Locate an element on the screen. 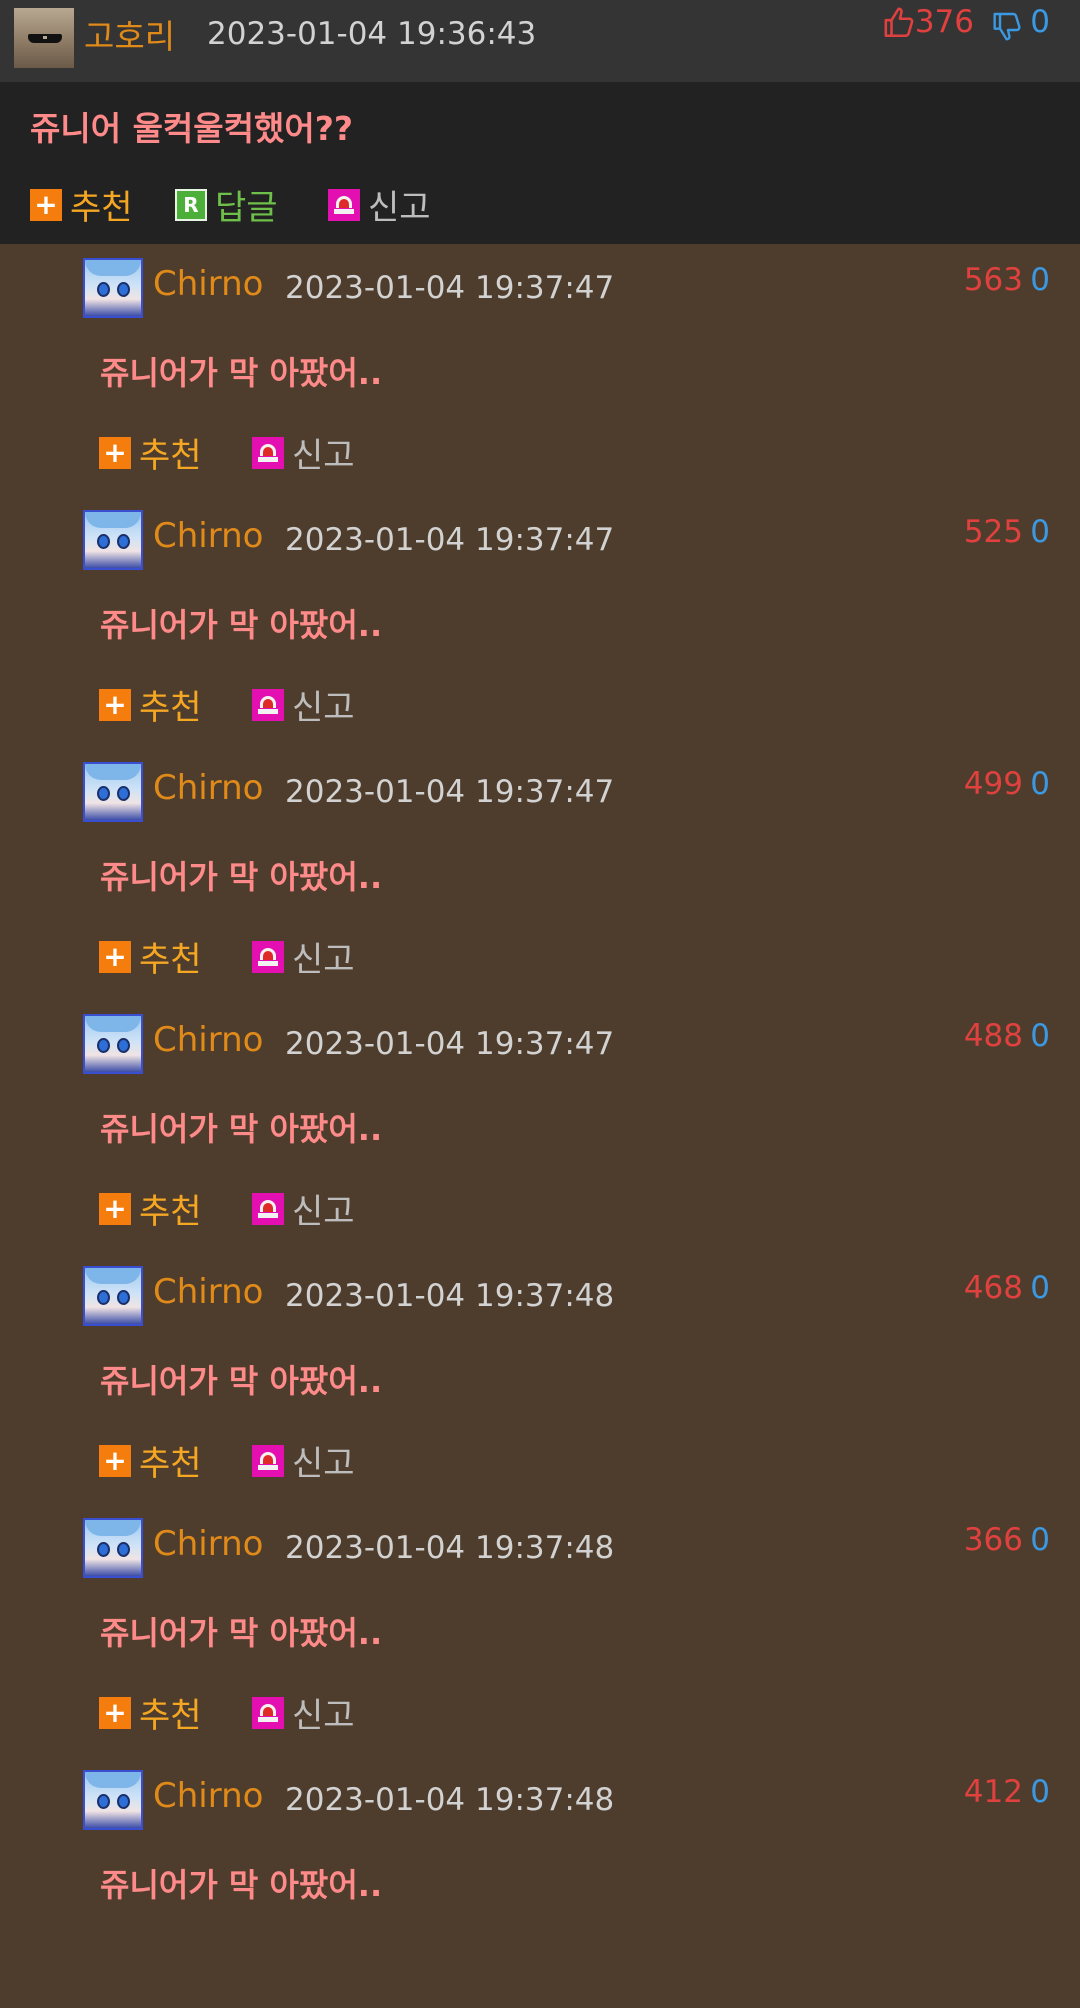 The height and width of the screenshot is (2008, 1080). recommend-button: + 추천 is located at coordinates (81, 204).